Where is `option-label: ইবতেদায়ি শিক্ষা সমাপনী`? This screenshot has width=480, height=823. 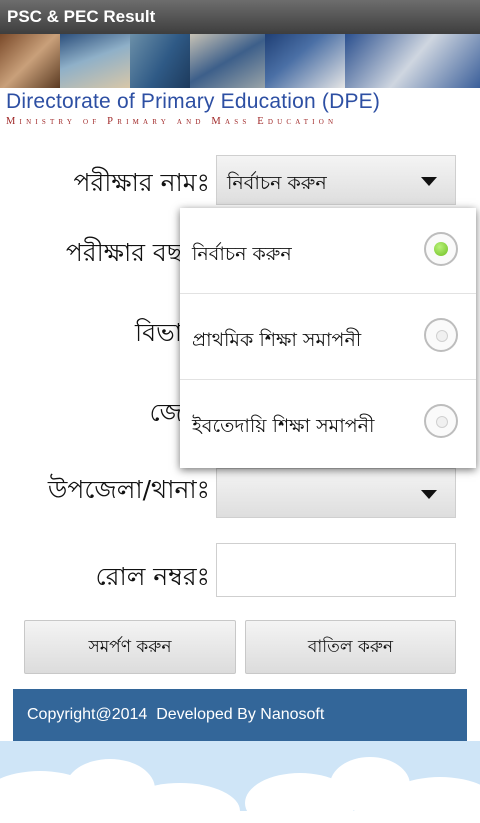
option-label: ইবতেদায়ি শিক্ষা সমাপনী is located at coordinates (283, 426).